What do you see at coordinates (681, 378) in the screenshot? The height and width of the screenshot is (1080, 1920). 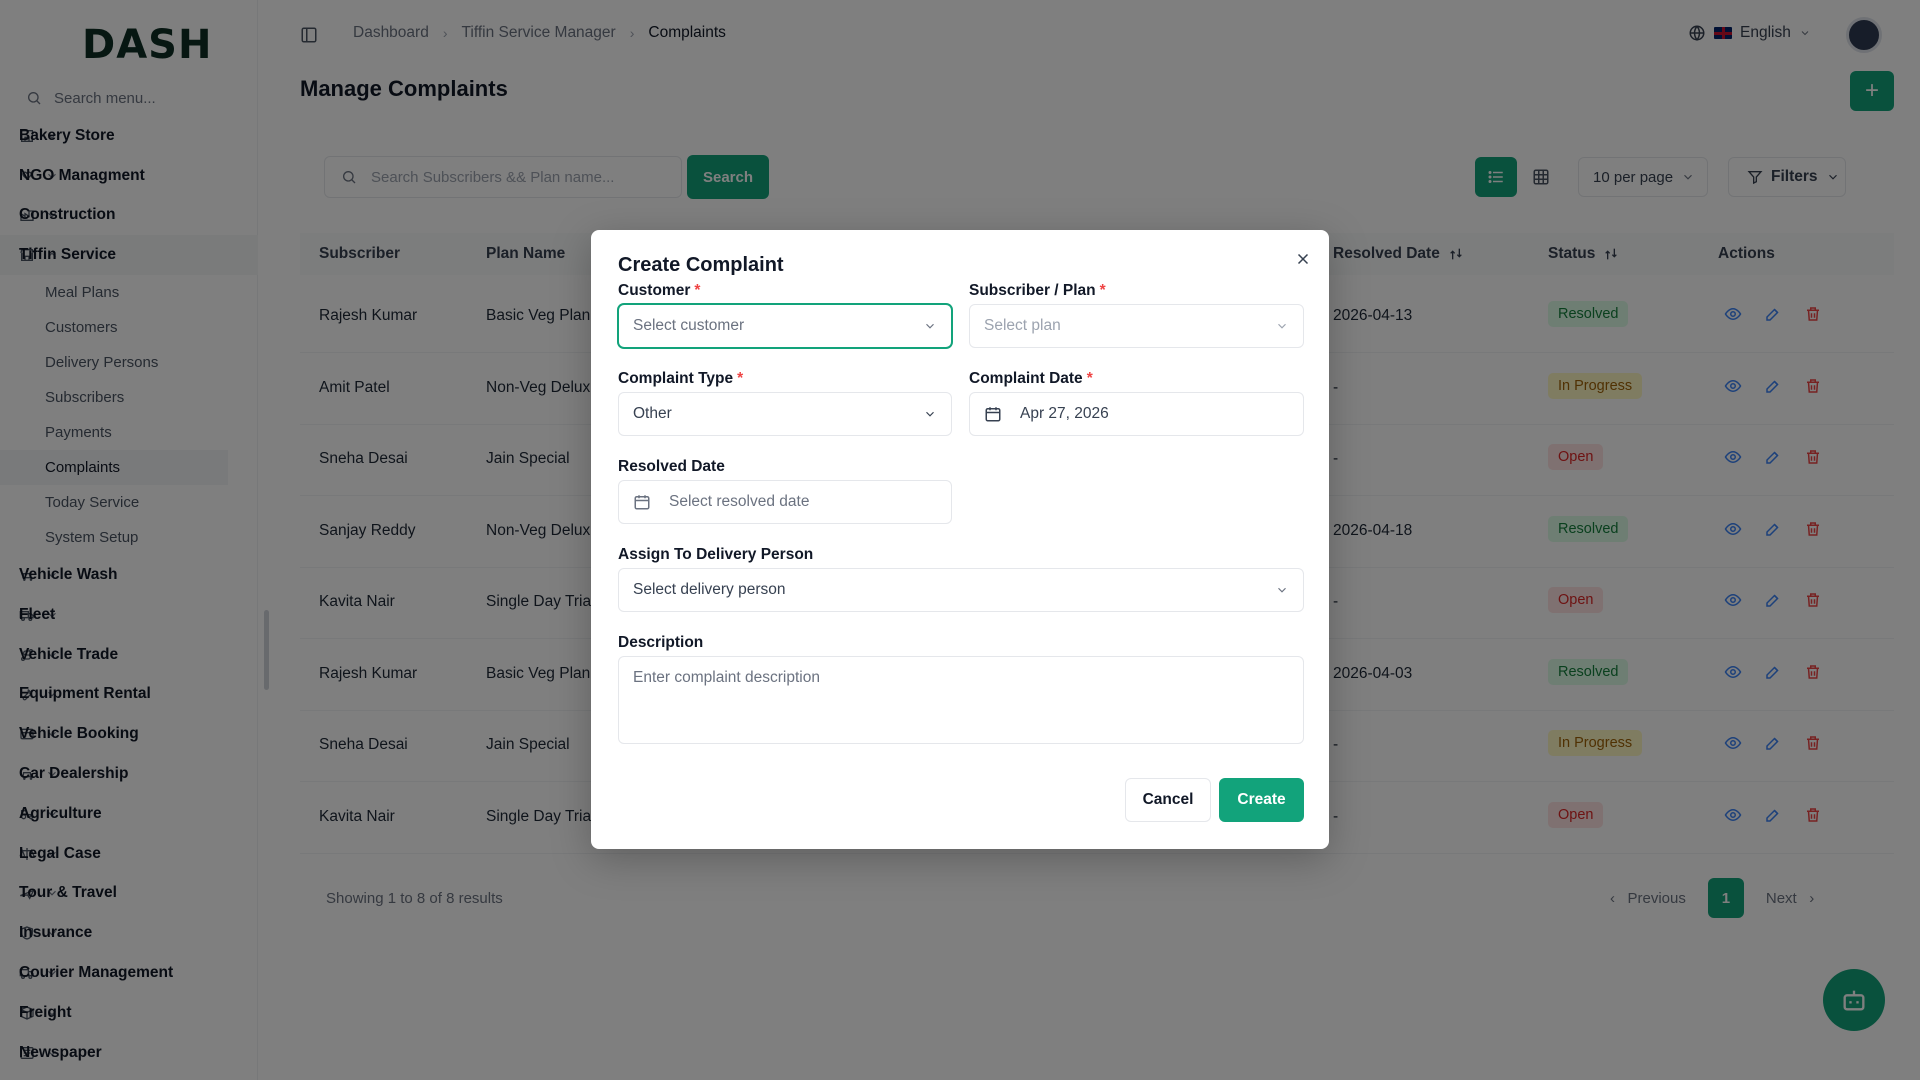 I see `complaint-type-label: Complaint Type *` at bounding box center [681, 378].